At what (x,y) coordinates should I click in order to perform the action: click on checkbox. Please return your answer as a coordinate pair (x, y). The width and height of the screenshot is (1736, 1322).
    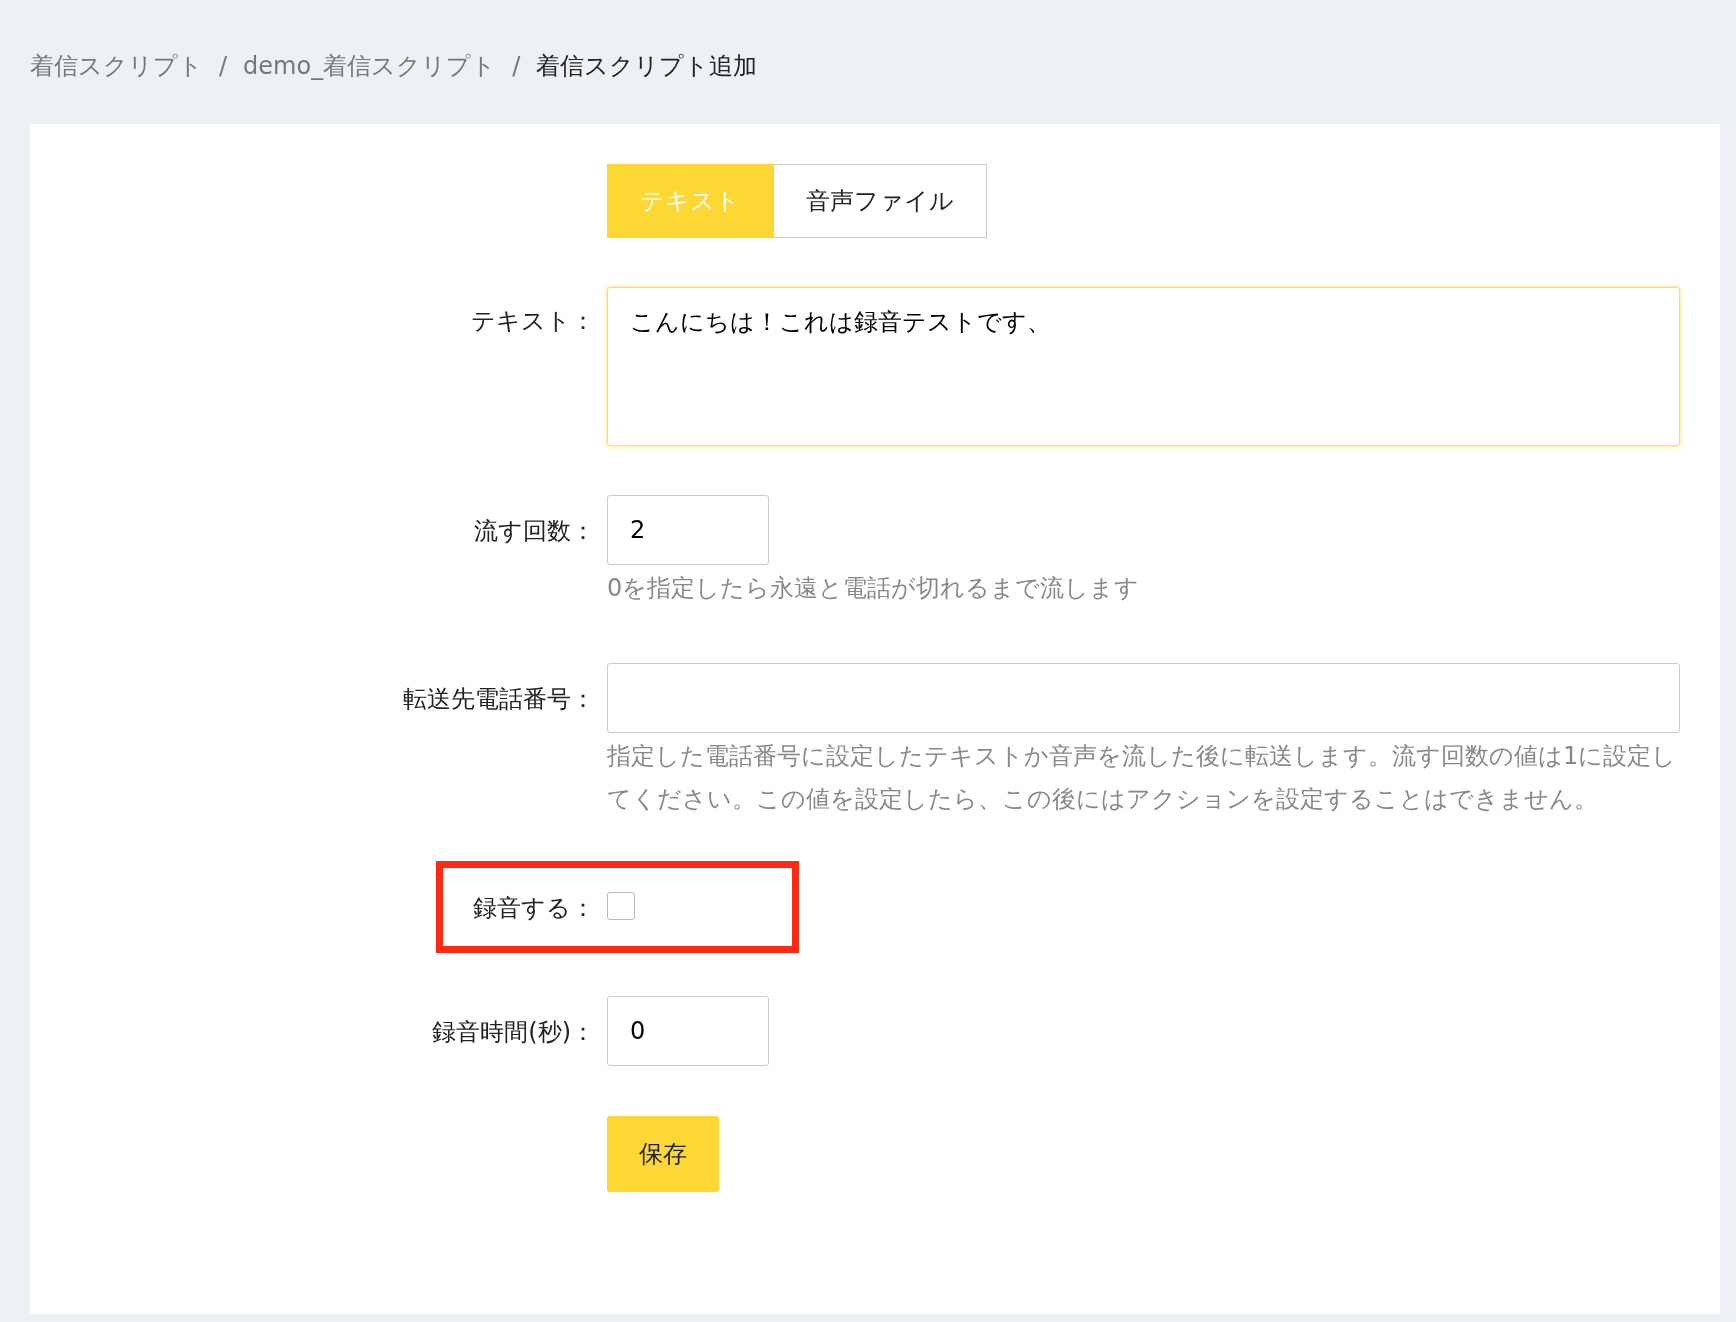
    Looking at the image, I should click on (621, 906).